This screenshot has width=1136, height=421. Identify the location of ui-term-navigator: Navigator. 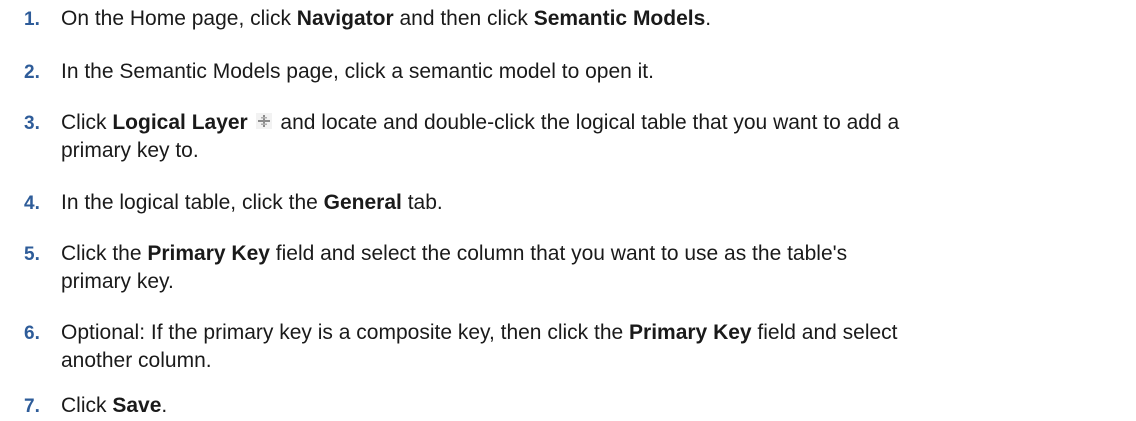
(345, 18).